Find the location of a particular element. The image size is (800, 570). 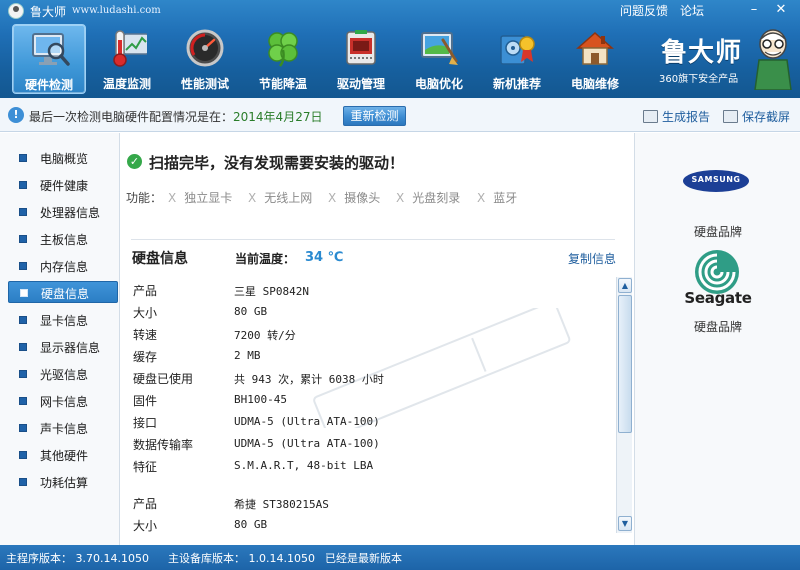

nav-label: 节能降温 is located at coordinates (282, 84).